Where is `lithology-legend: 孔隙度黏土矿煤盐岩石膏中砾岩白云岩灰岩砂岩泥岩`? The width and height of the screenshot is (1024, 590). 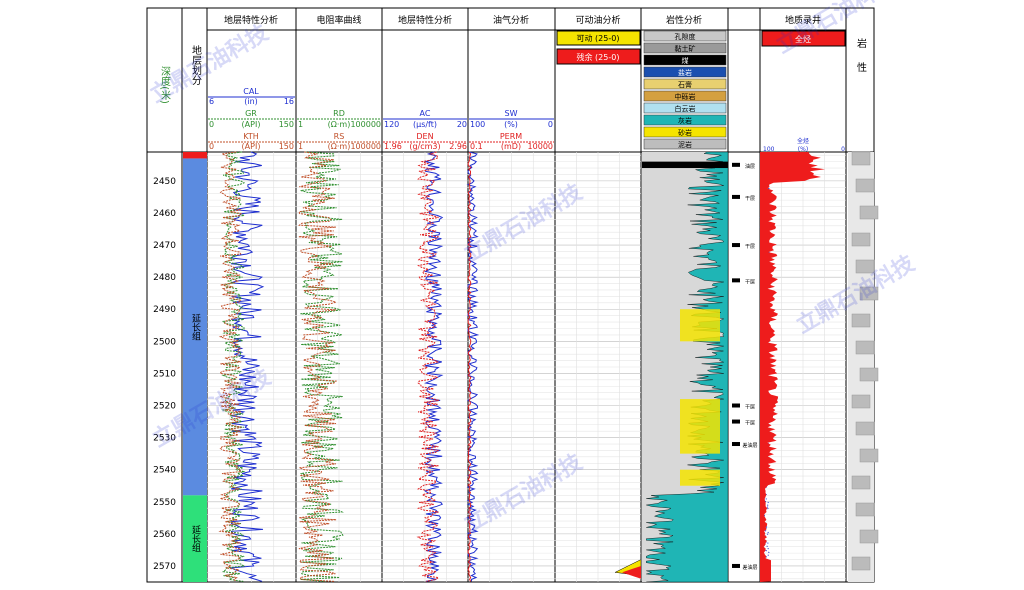
lithology-legend: 孔隙度黏土矿煤盐岩石膏中砾岩白云岩灰岩砂岩泥岩 is located at coordinates (685, 90).